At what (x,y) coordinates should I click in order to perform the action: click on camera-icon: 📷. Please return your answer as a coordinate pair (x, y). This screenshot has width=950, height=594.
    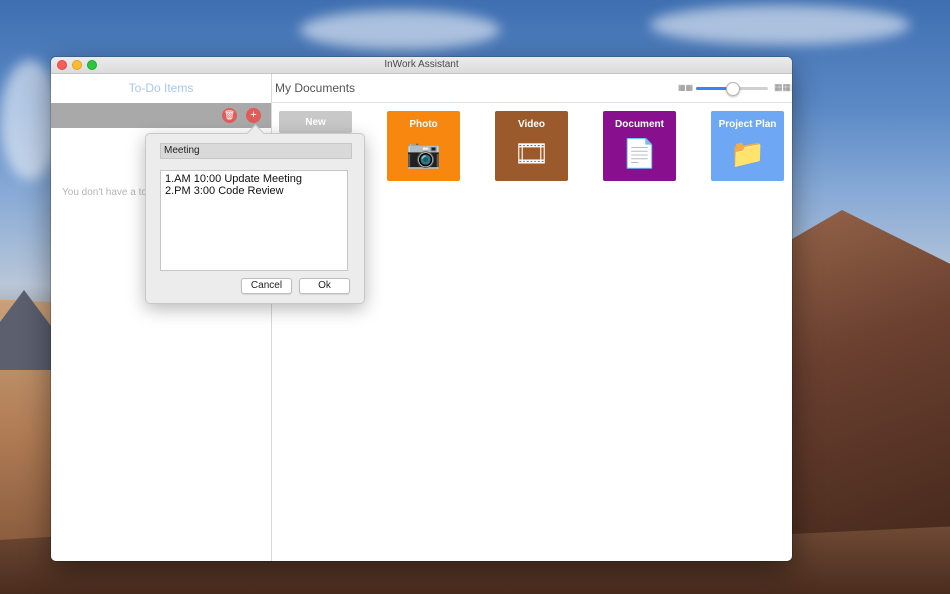
    Looking at the image, I should click on (423, 153).